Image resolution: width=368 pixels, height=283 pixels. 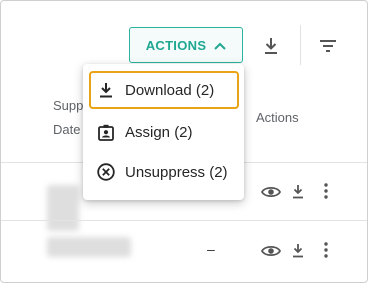 What do you see at coordinates (68, 105) in the screenshot?
I see `header-suppressed-date-line1: Supp` at bounding box center [68, 105].